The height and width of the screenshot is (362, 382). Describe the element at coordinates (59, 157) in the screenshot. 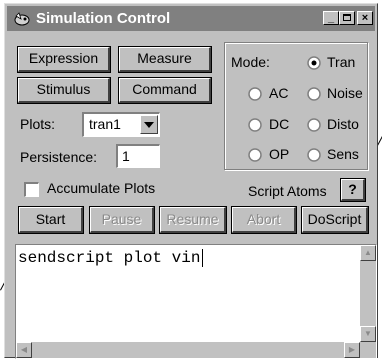

I see `persistence-label: Persistence:` at that location.